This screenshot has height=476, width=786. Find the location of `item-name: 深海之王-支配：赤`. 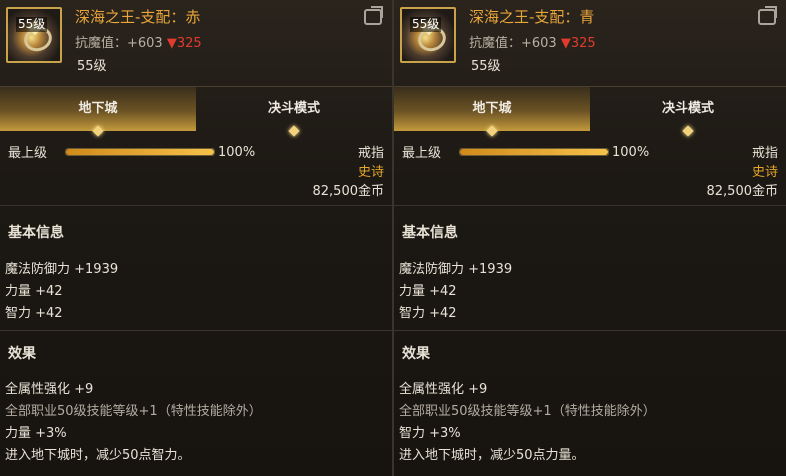

item-name: 深海之王-支配：赤 is located at coordinates (138, 17).